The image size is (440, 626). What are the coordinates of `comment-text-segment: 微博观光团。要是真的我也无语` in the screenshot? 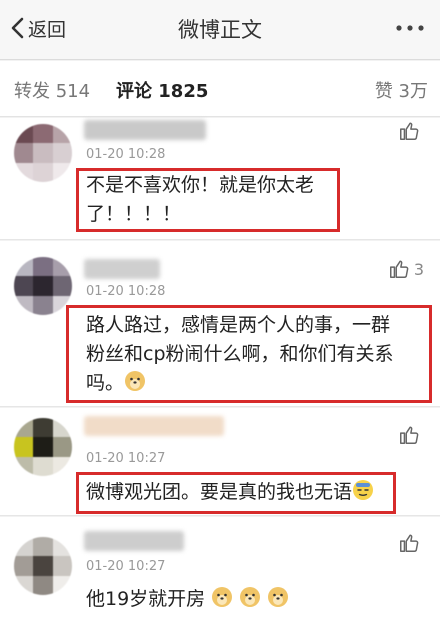 It's located at (219, 492).